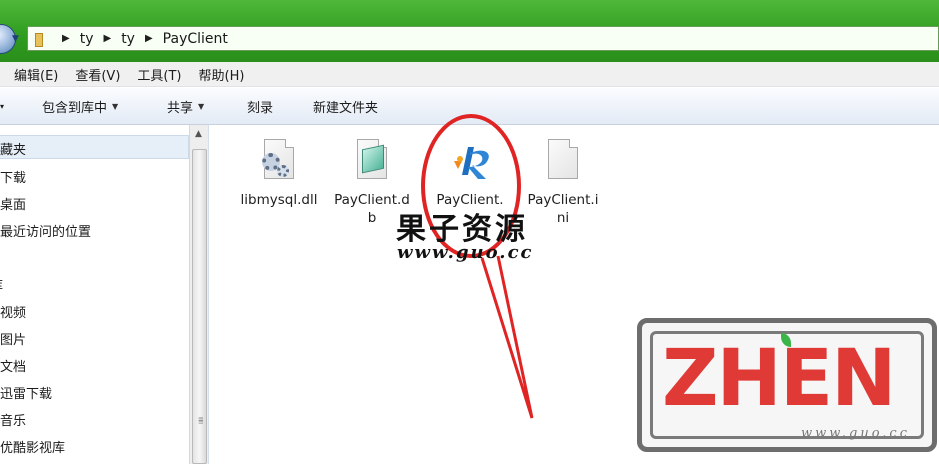 Image resolution: width=939 pixels, height=464 pixels. I want to click on share-button: 共享 ▼, so click(185, 106).